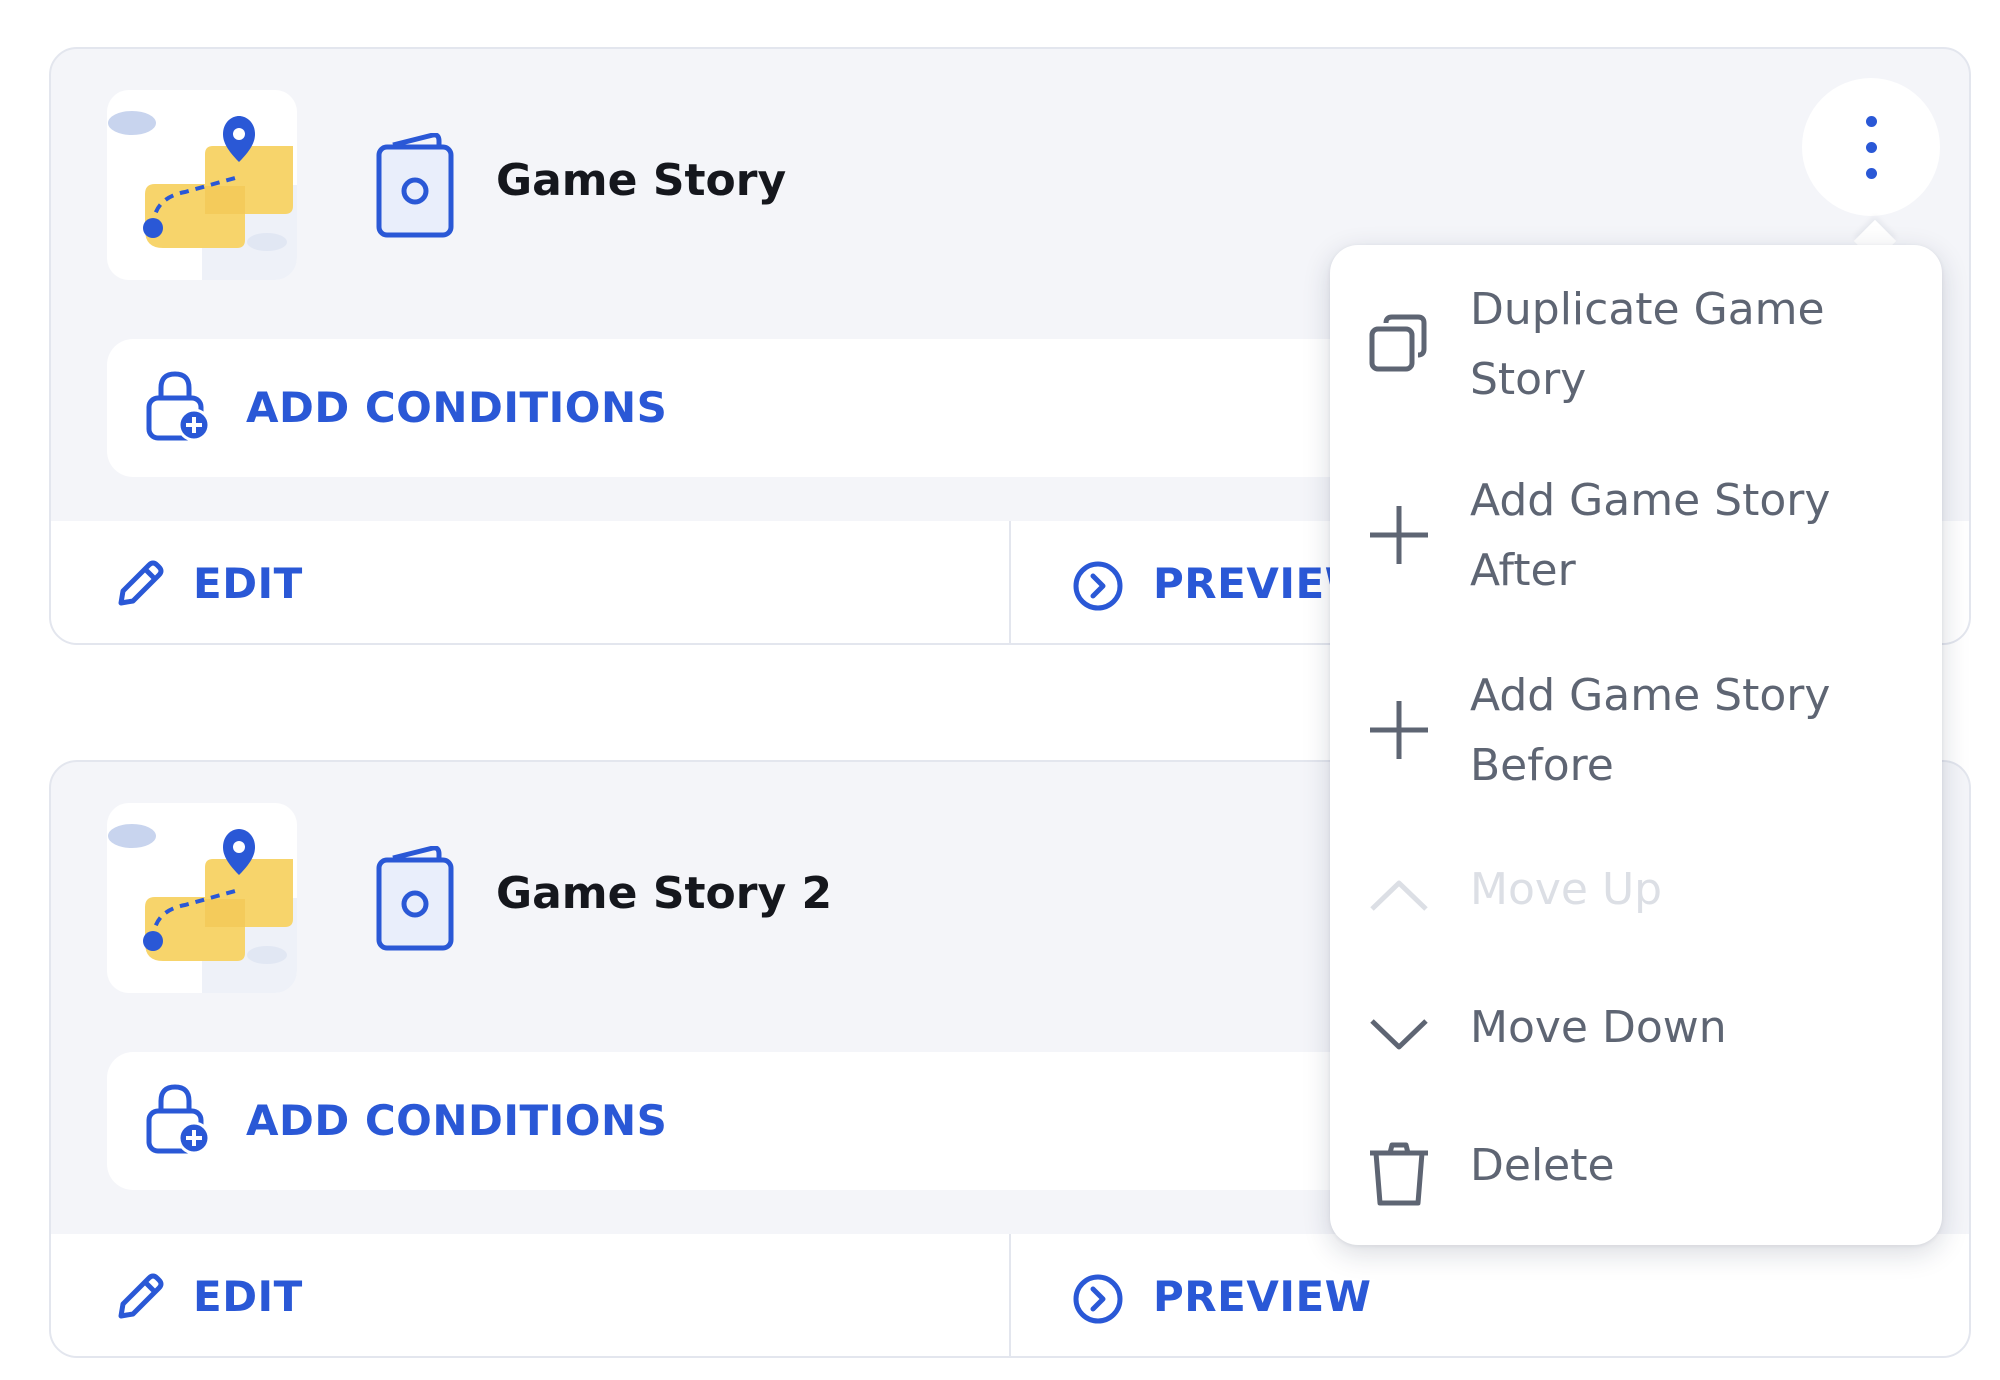 The height and width of the screenshot is (1380, 2000). What do you see at coordinates (1399, 344) in the screenshot?
I see `duplicate-icon` at bounding box center [1399, 344].